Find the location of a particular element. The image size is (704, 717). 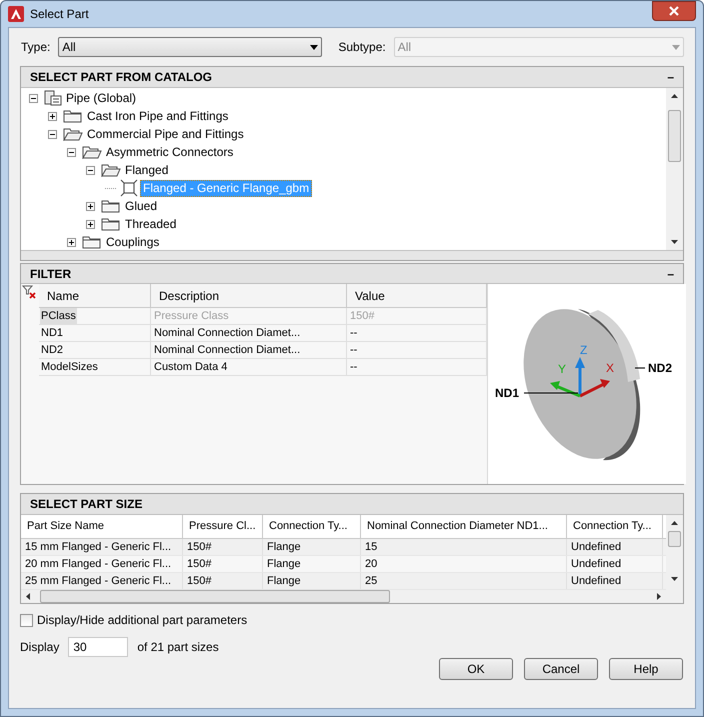

table-cell: PClass is located at coordinates (58, 316).